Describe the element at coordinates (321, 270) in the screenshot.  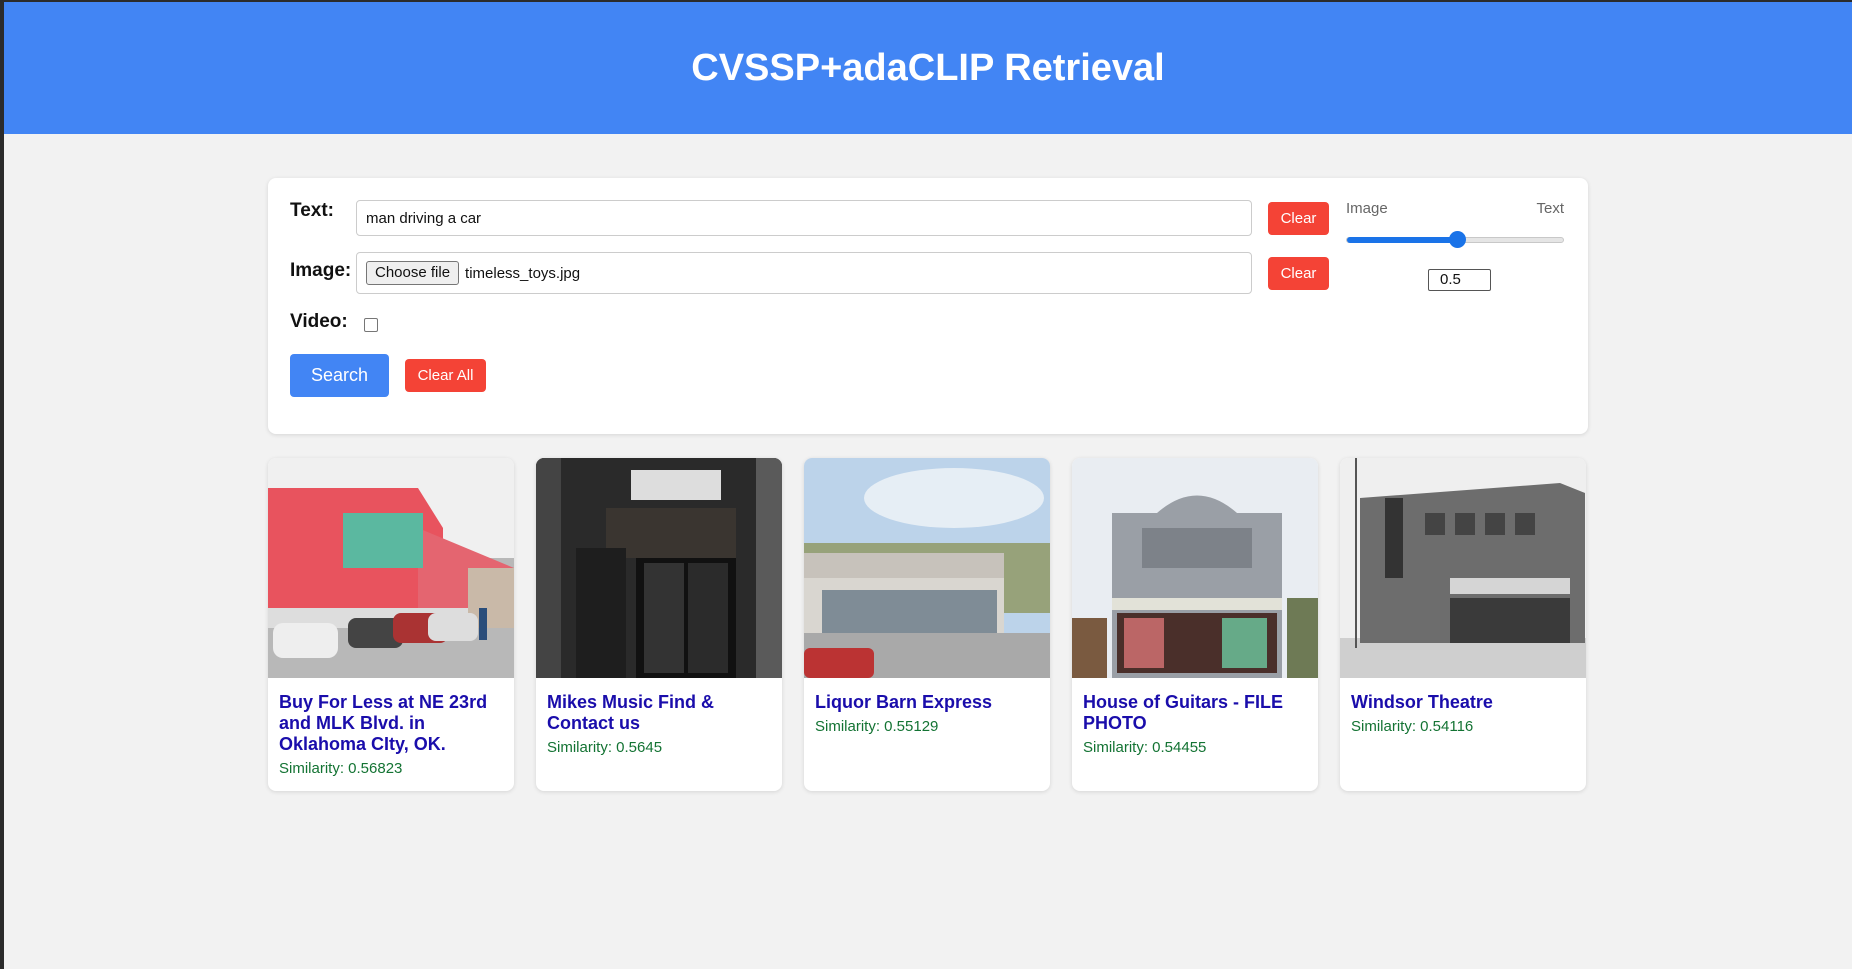
I see `image-label: Image:` at that location.